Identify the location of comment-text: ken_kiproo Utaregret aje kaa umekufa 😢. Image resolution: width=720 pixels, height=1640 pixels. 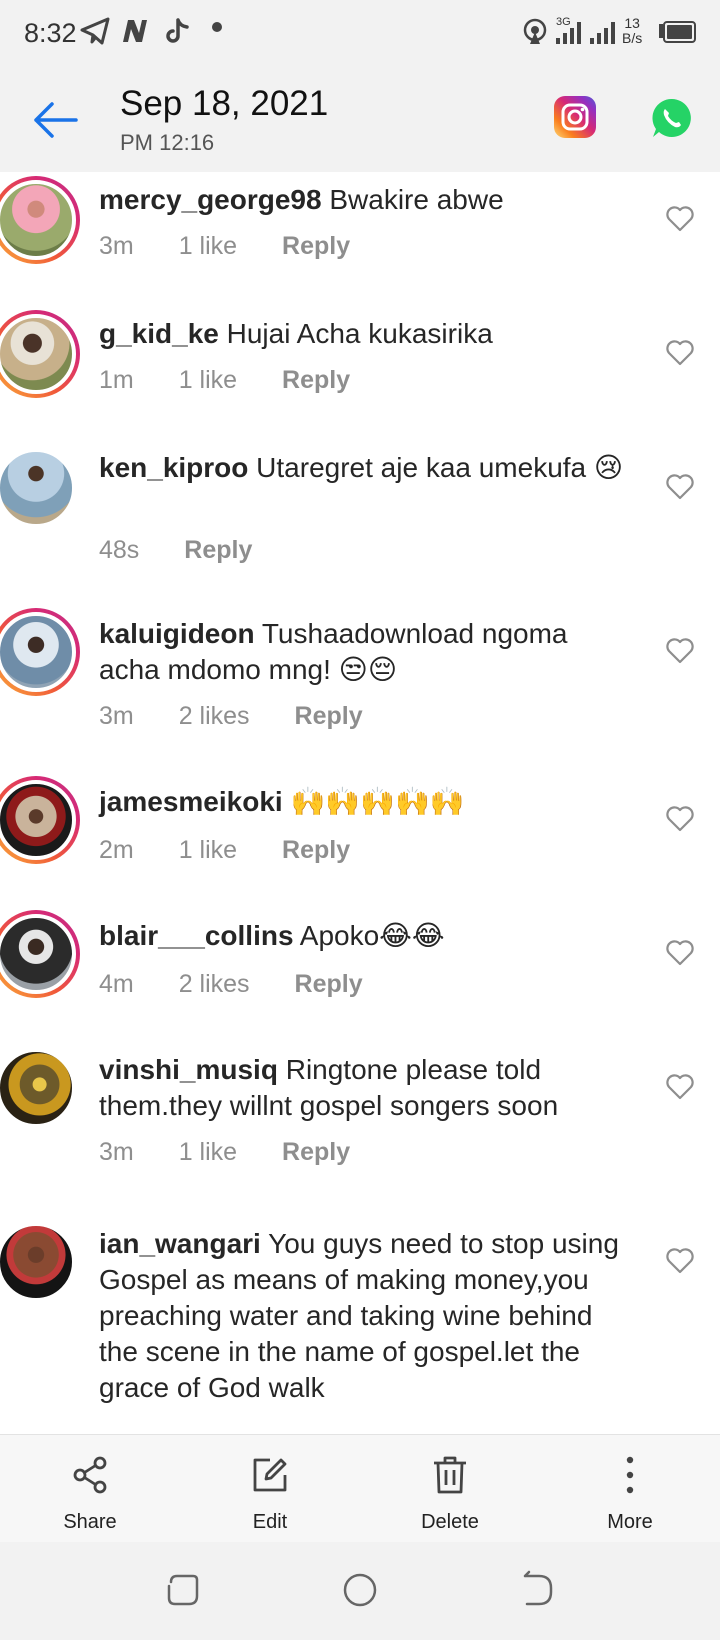
(364, 468).